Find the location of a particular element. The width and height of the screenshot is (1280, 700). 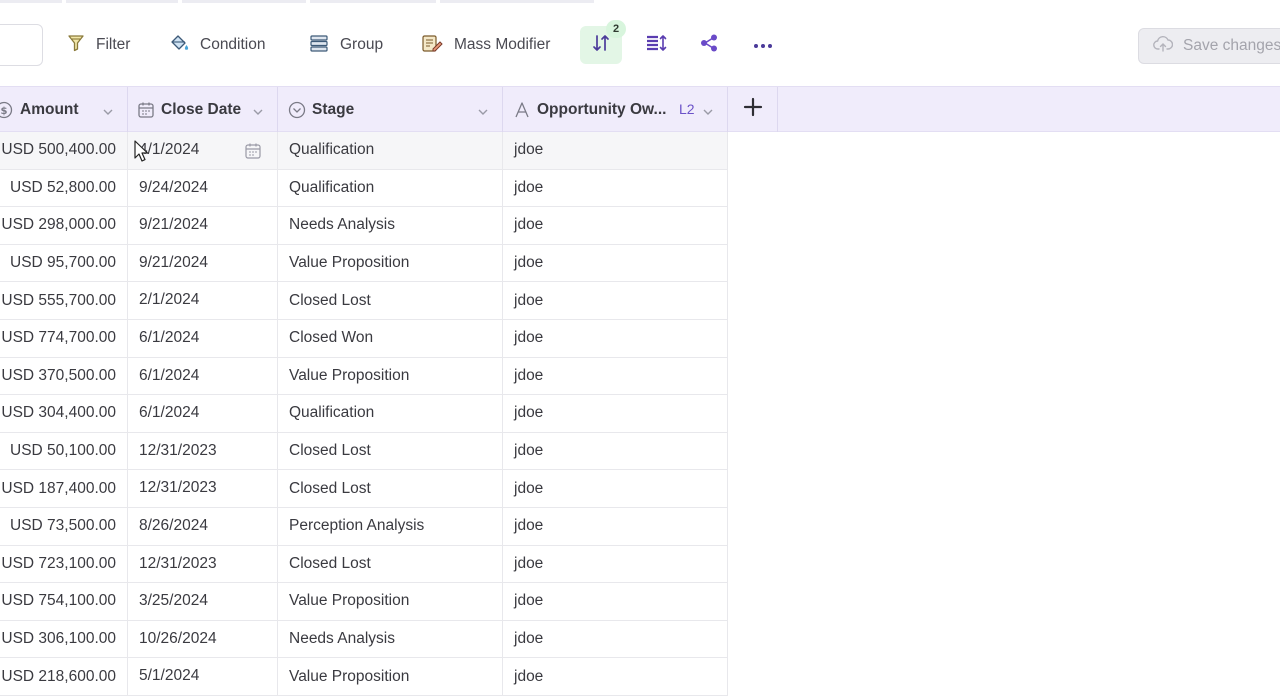

table-row: USD 500,400.00 4/1/2024 Qualification jdoe is located at coordinates (364, 151).